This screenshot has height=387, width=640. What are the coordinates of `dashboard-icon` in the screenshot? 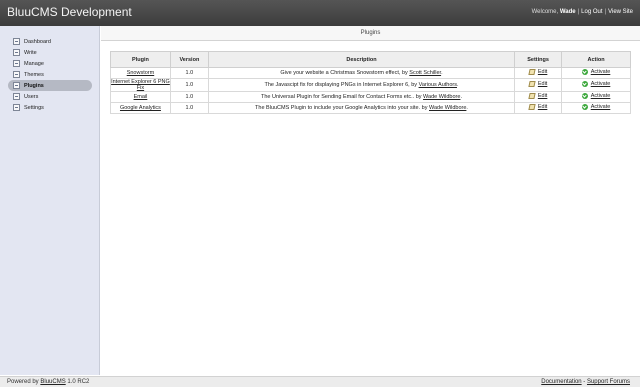 It's located at (16, 41).